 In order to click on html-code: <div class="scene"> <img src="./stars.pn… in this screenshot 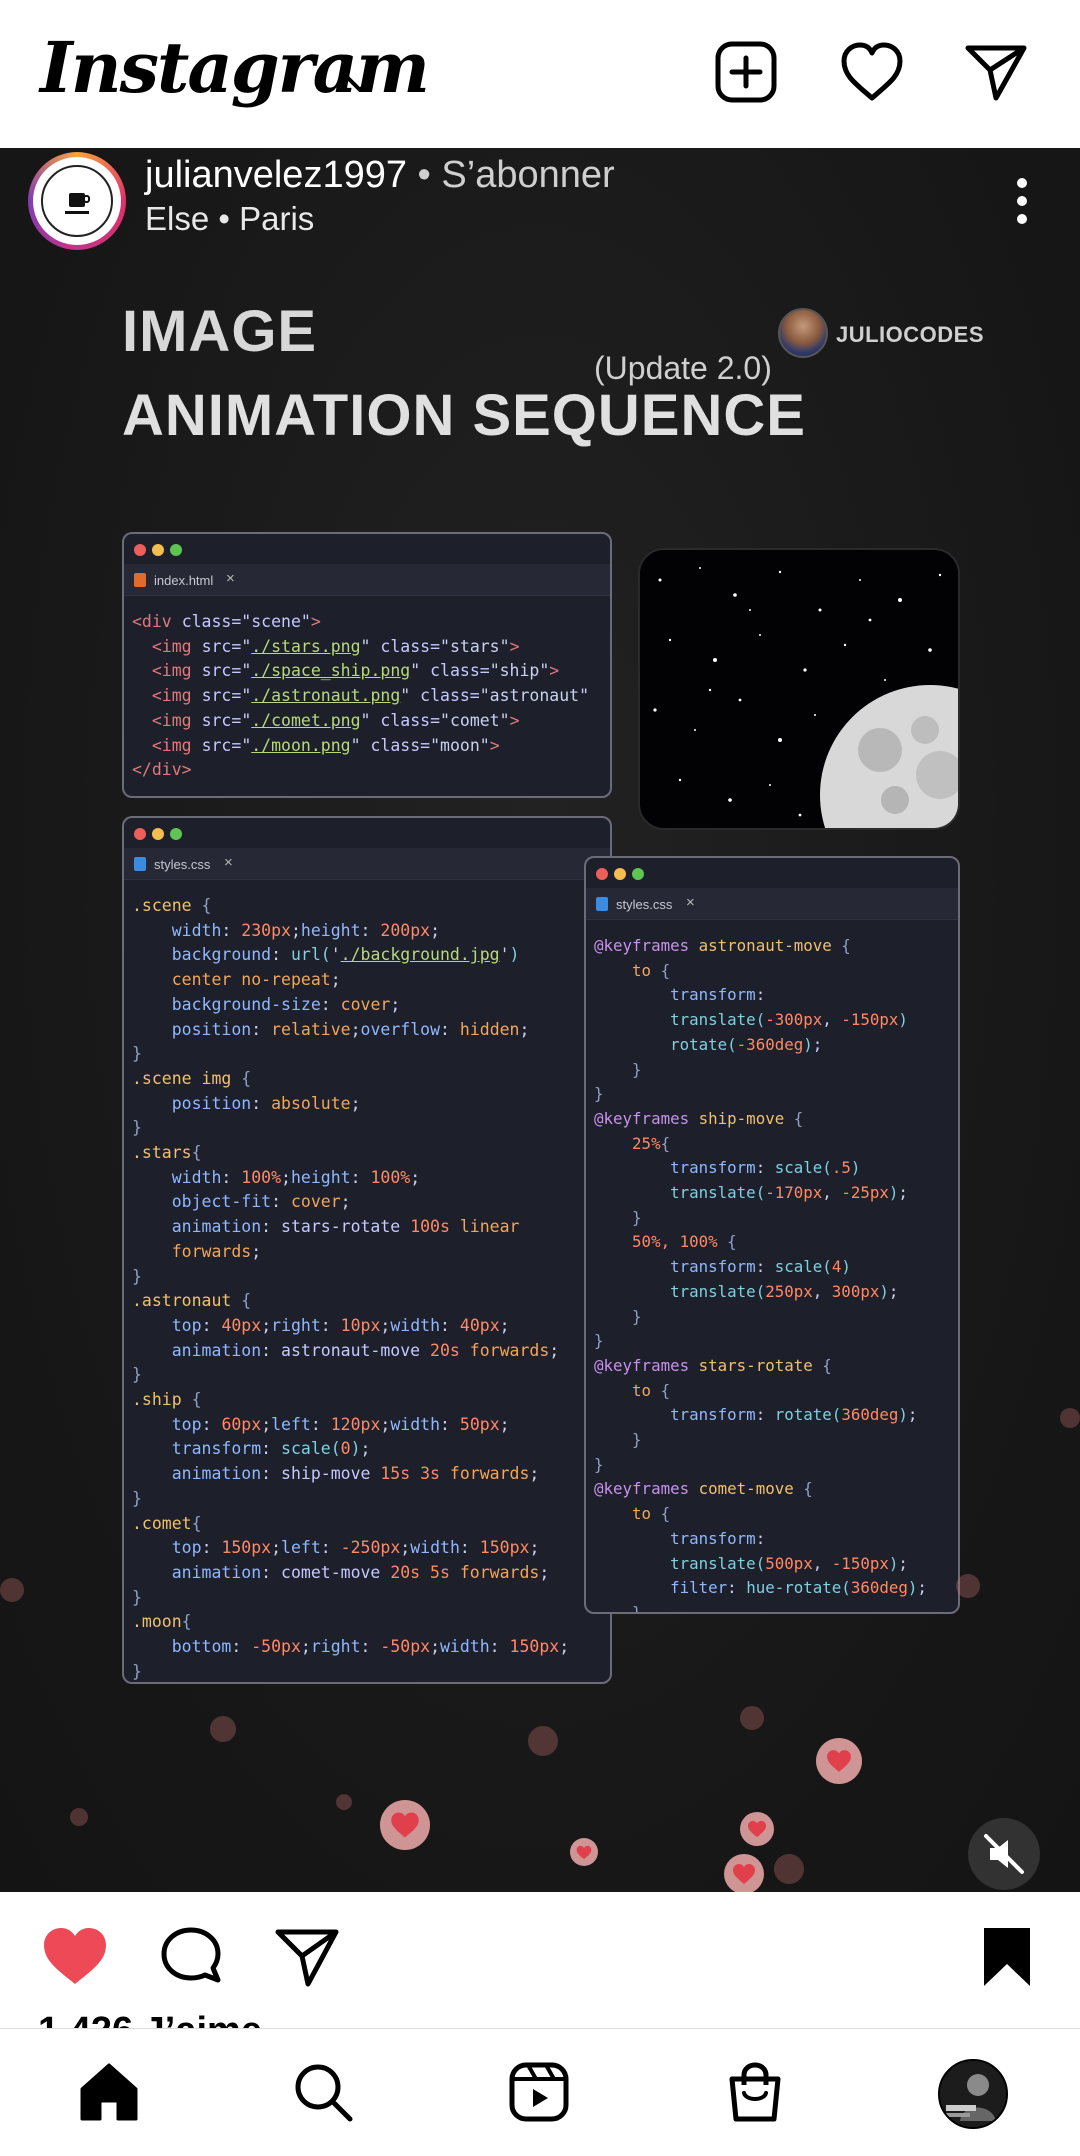, I will do `click(361, 696)`.